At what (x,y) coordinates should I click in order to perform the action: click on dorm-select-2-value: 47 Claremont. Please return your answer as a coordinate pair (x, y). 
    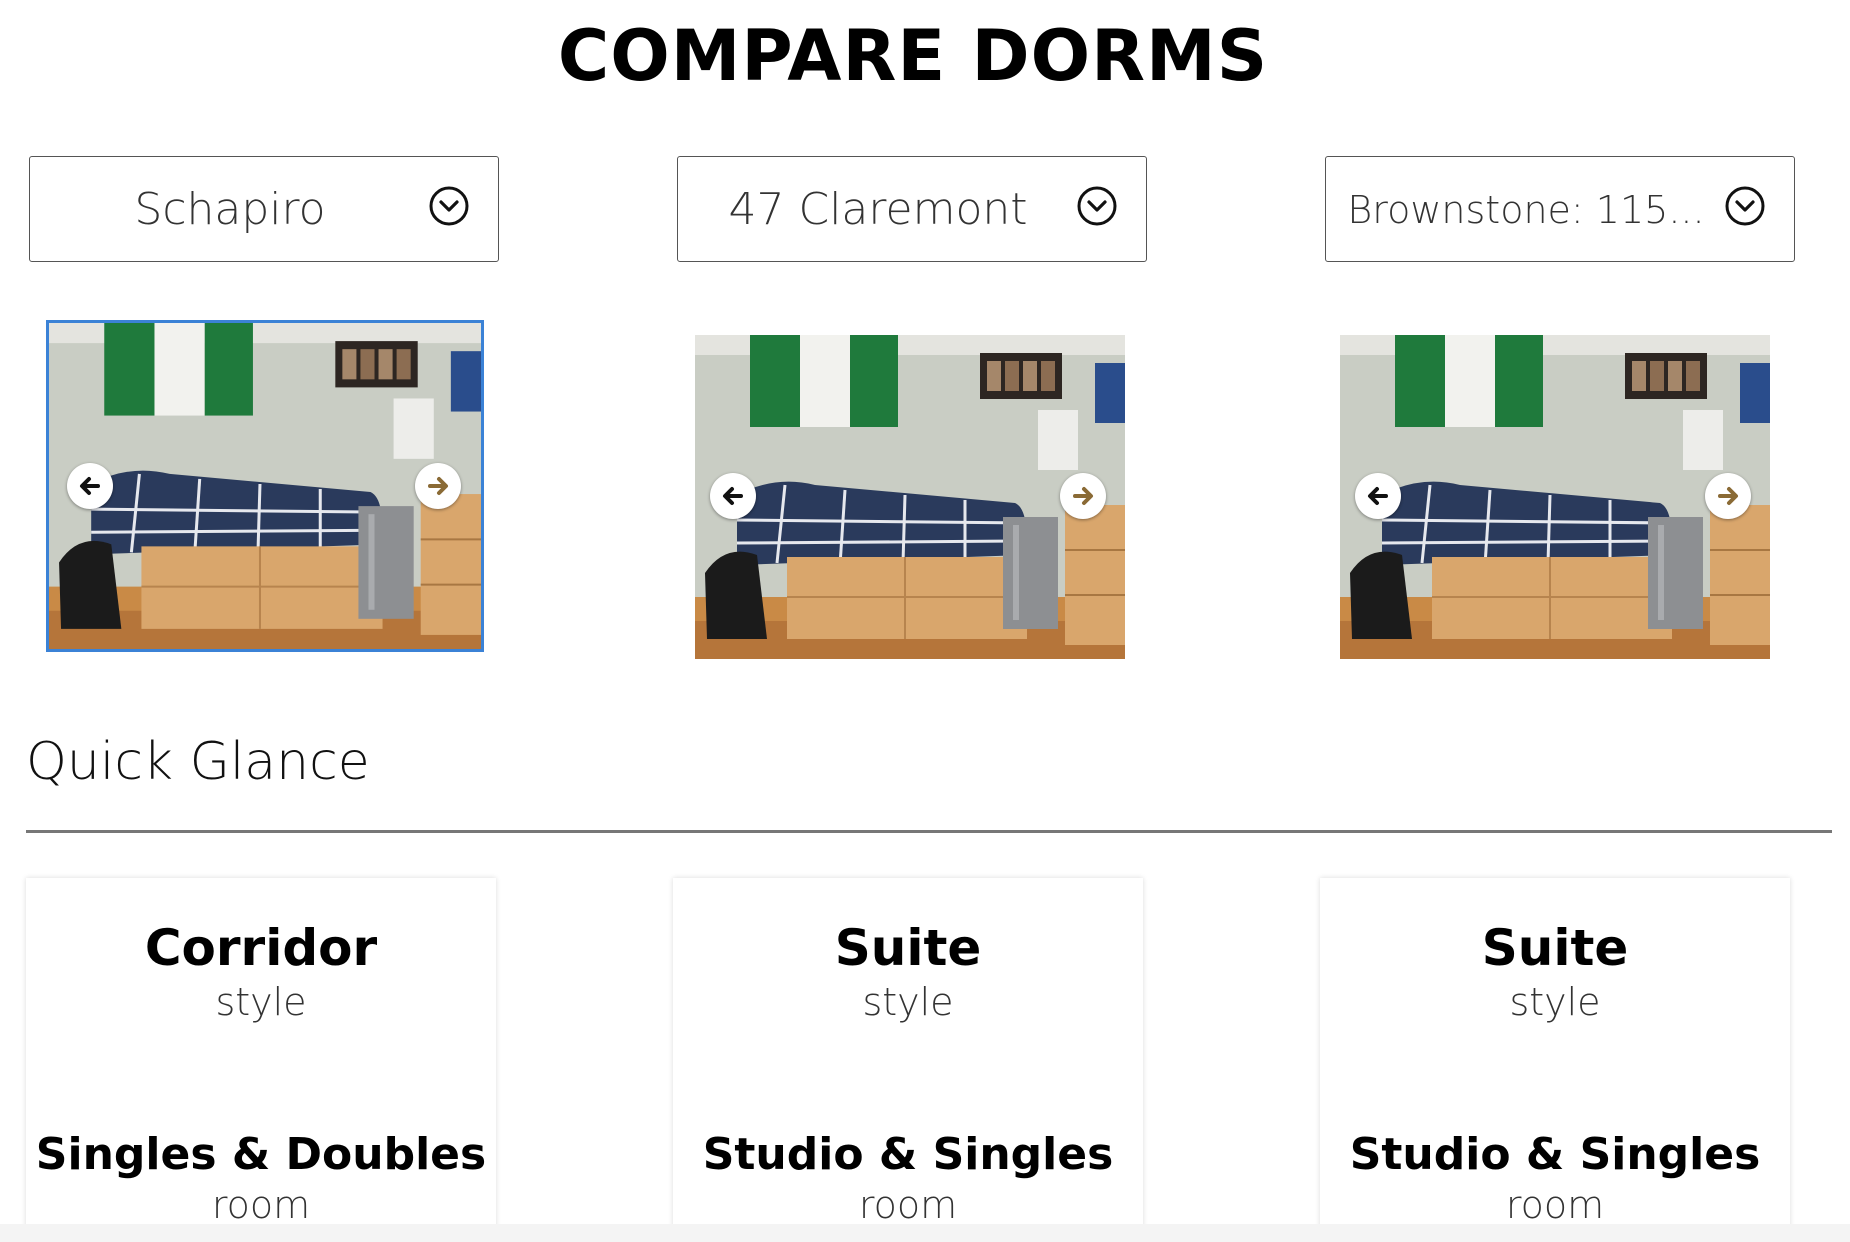
    Looking at the image, I should click on (878, 209).